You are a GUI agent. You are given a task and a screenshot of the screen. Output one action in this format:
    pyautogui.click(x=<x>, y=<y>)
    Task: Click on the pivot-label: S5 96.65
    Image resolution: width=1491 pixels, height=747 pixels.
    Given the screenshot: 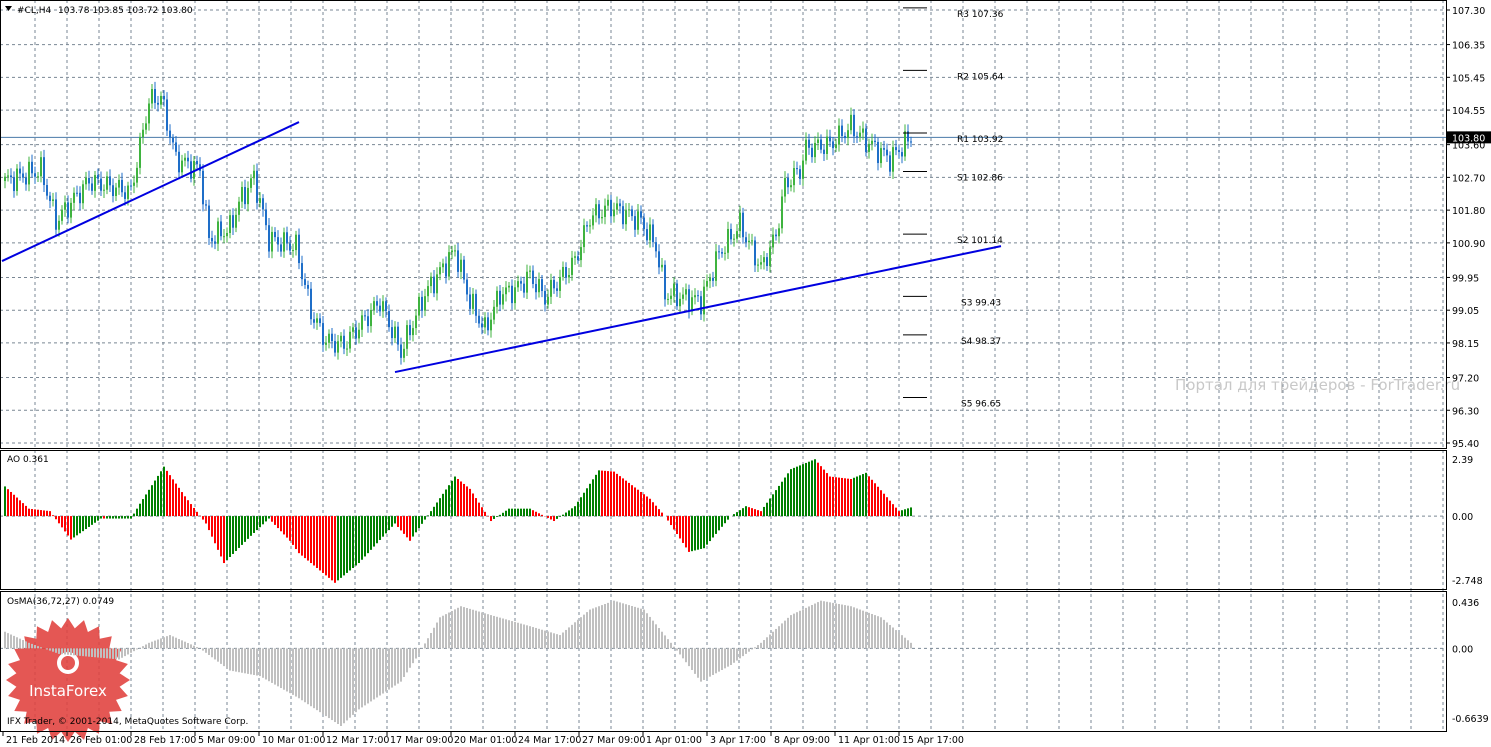 What is the action you would take?
    pyautogui.click(x=981, y=405)
    